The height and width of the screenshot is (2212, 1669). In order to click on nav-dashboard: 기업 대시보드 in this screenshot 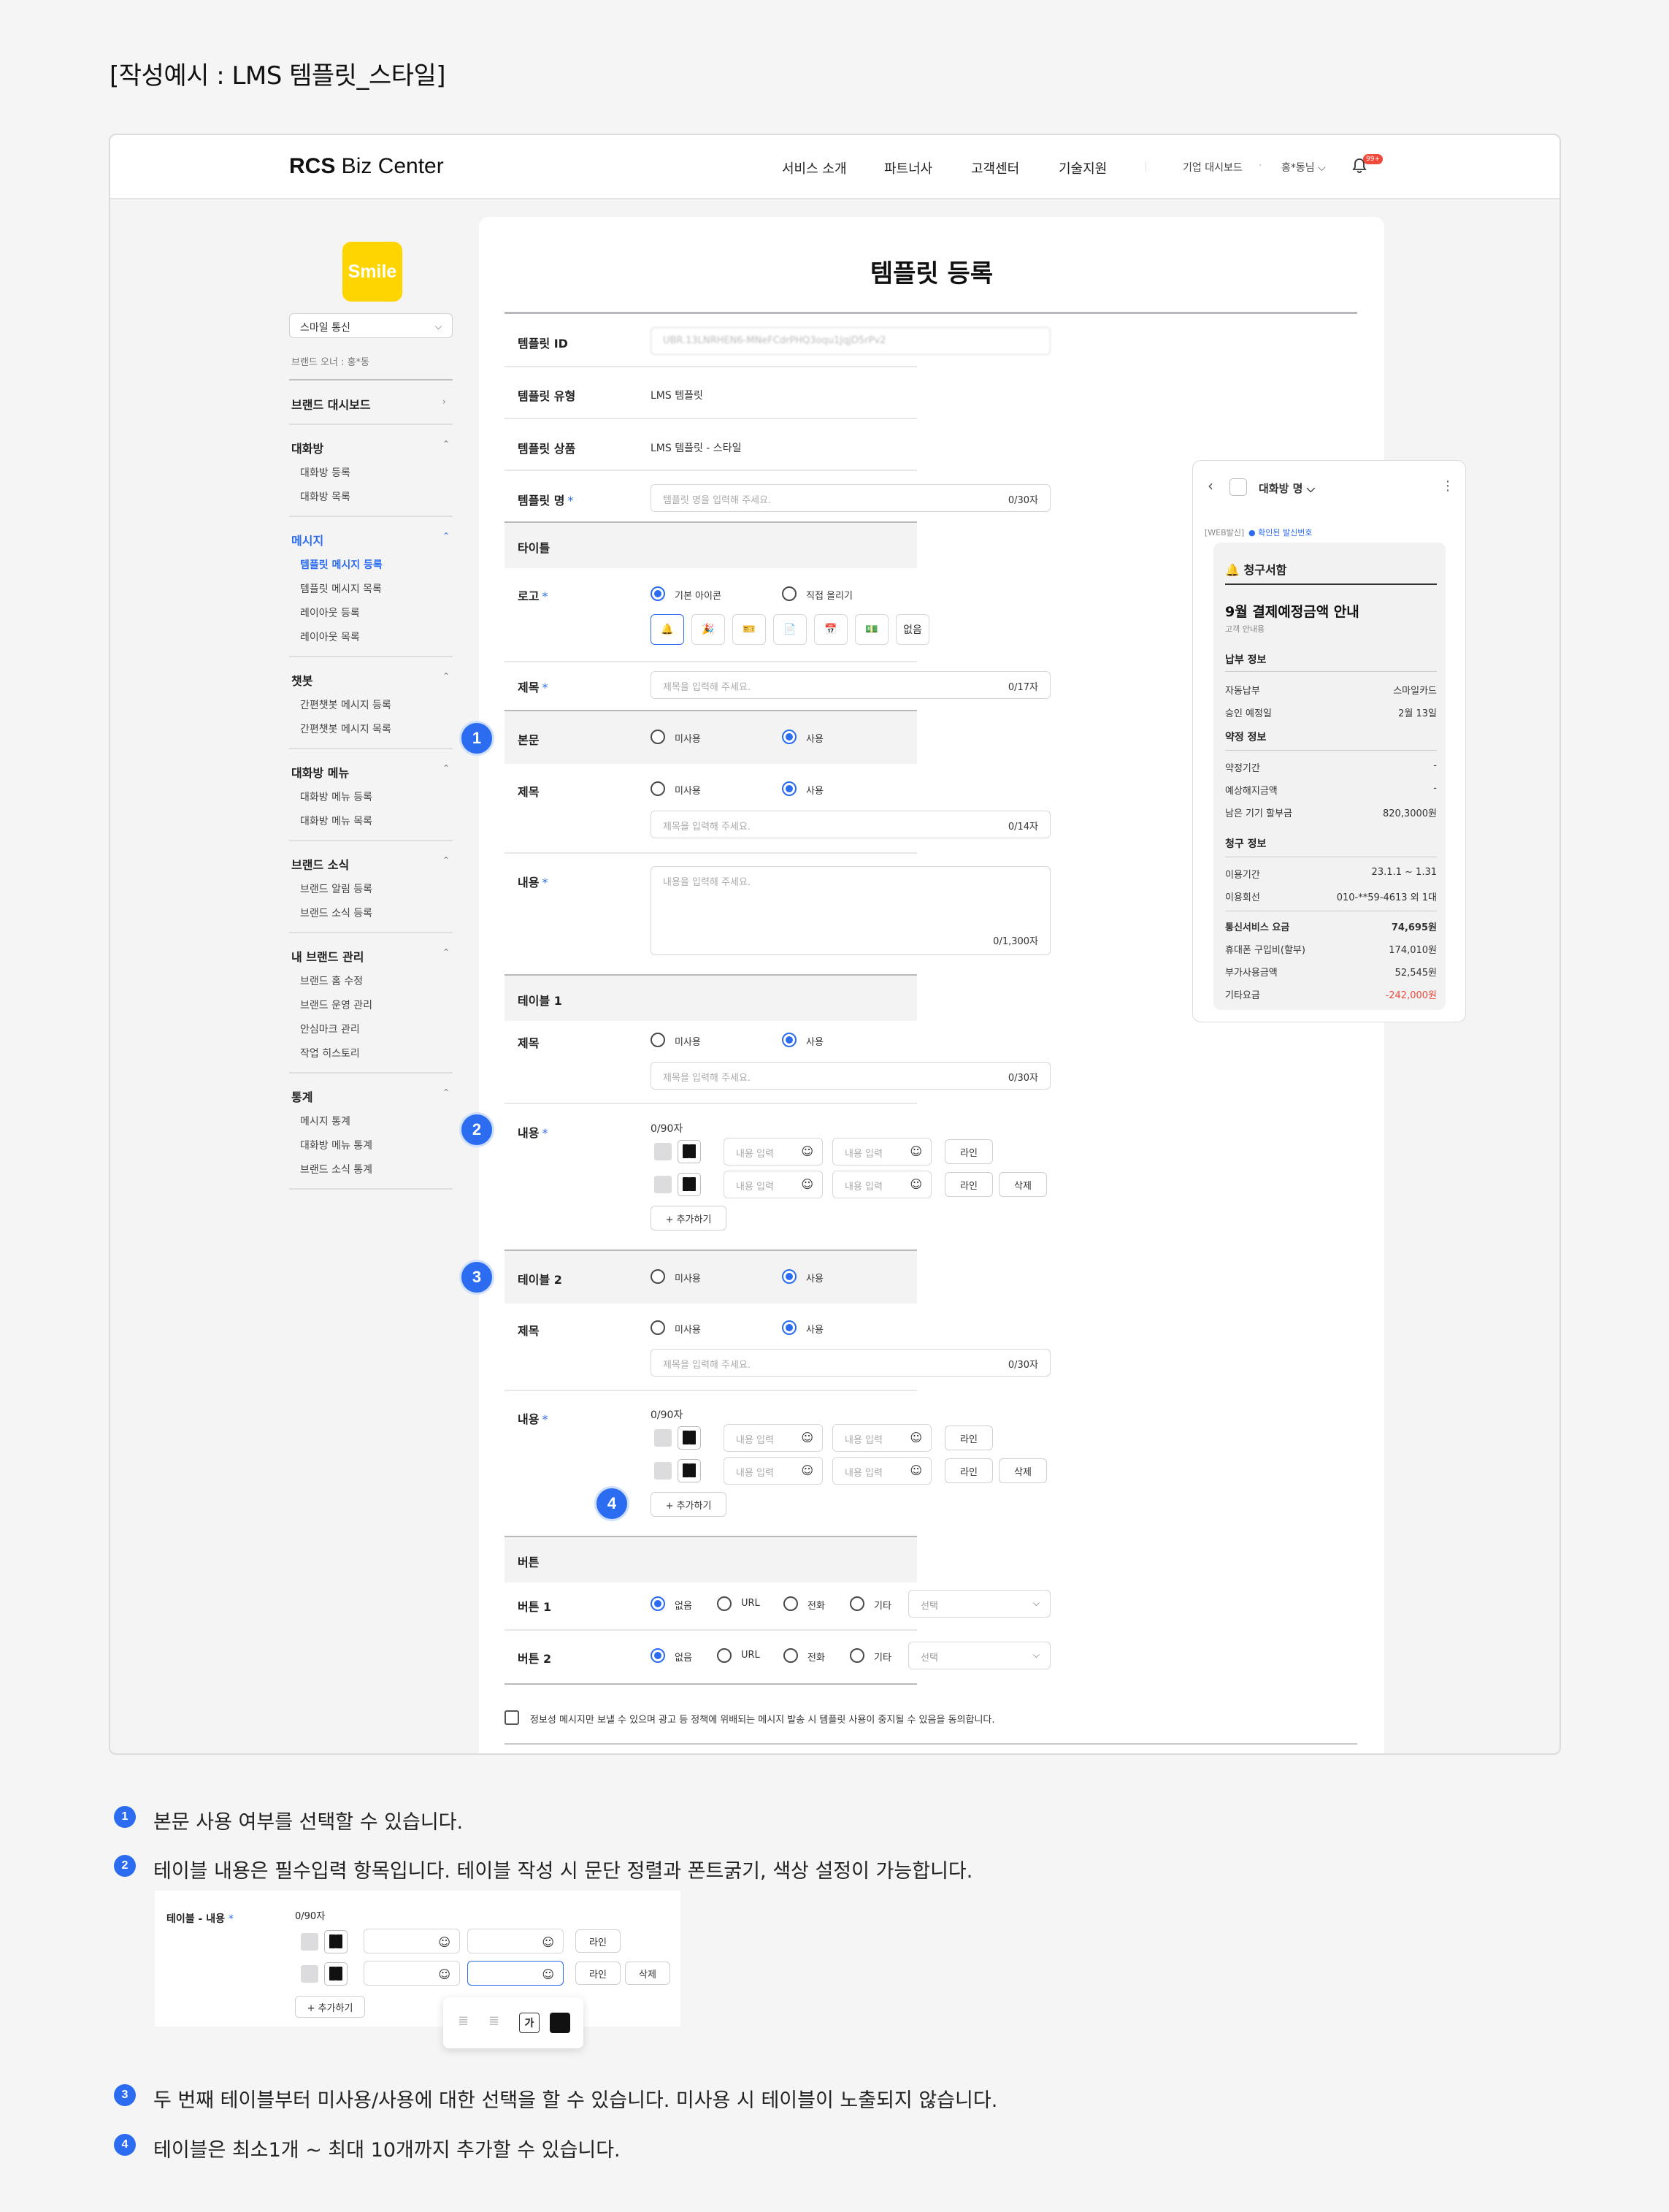, I will do `click(1213, 167)`.